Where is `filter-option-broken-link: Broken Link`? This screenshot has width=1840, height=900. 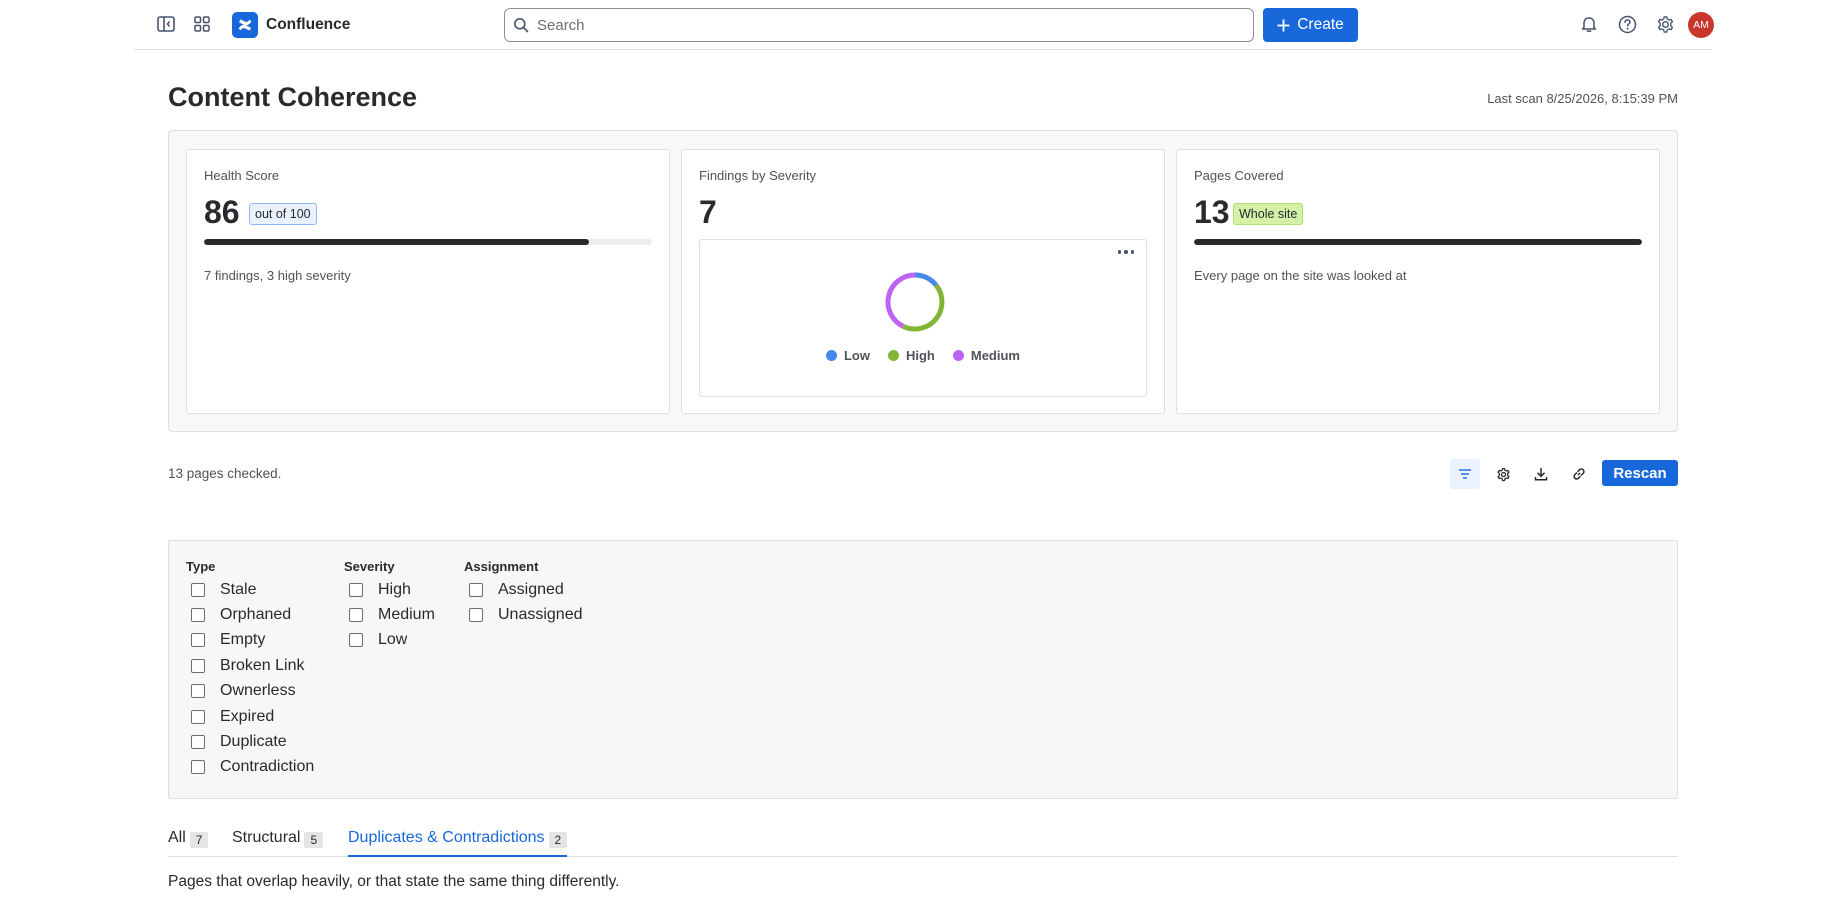
filter-option-broken-link: Broken Link is located at coordinates (250, 665).